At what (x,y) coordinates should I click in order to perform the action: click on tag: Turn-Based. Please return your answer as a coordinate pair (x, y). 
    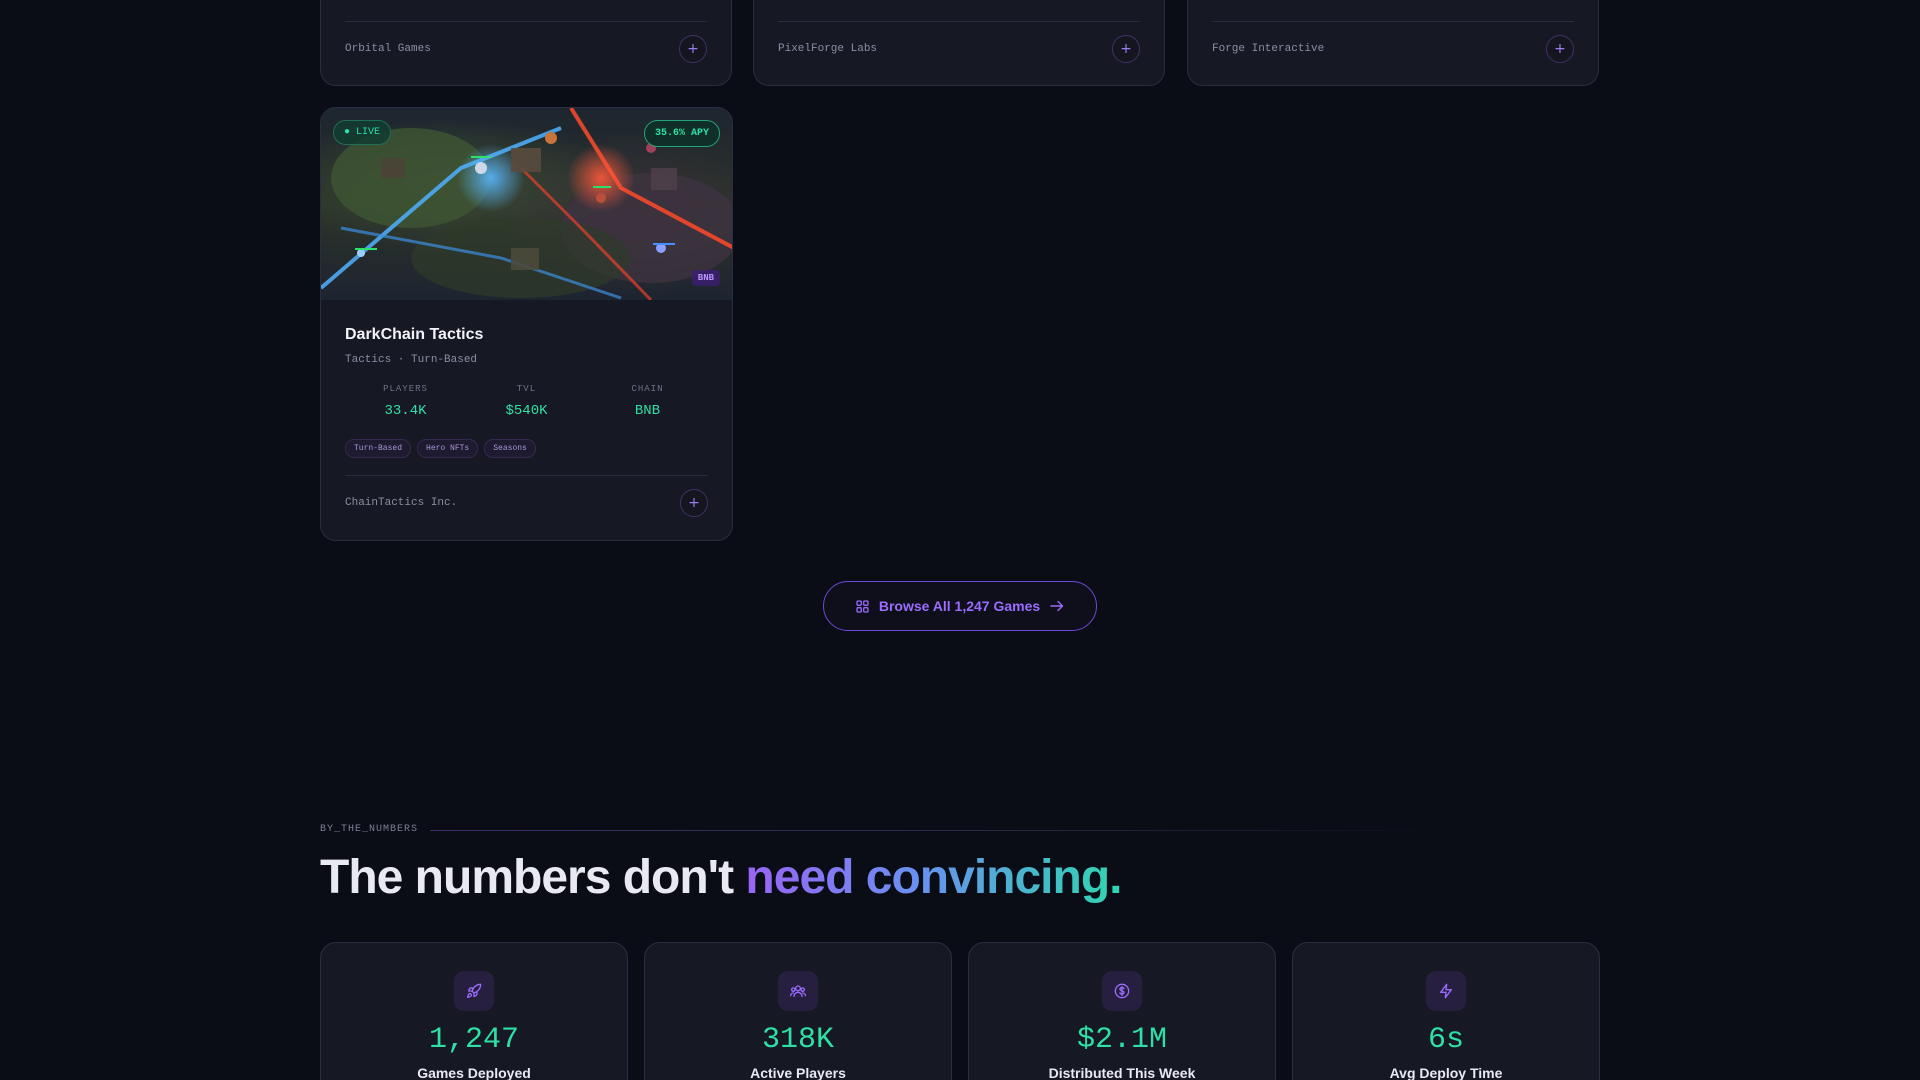
    Looking at the image, I should click on (378, 448).